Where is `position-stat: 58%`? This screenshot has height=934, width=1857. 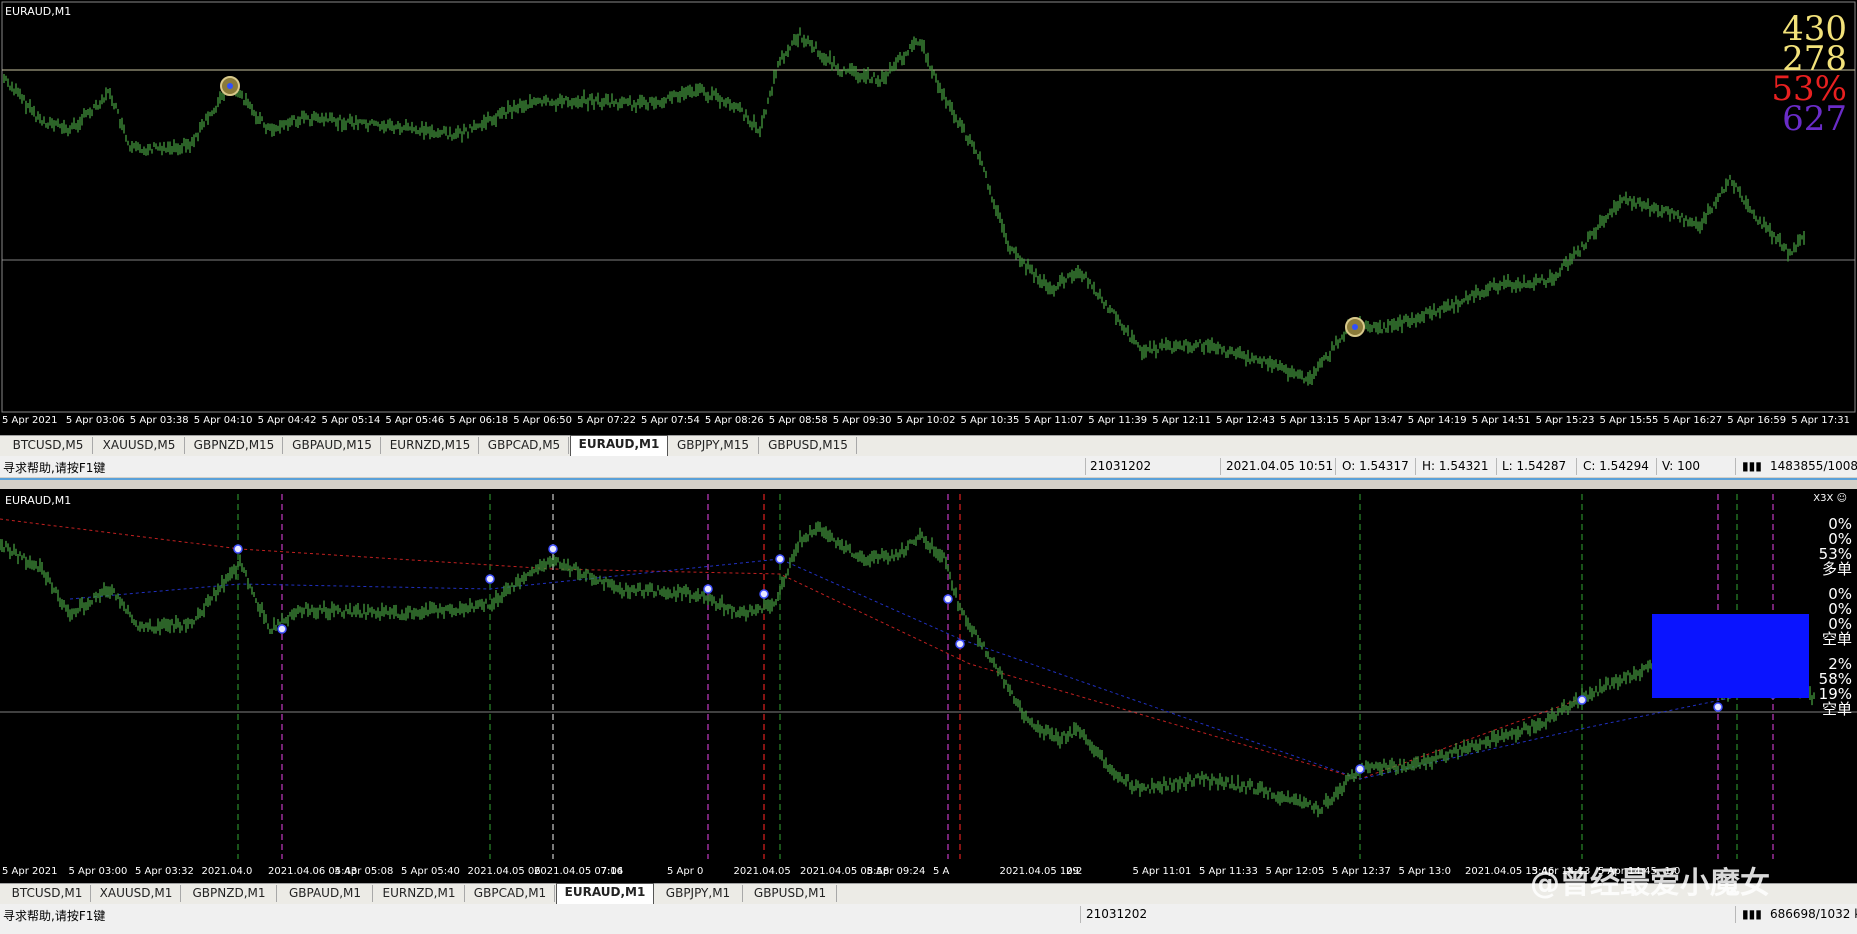 position-stat: 58% is located at coordinates (1835, 679).